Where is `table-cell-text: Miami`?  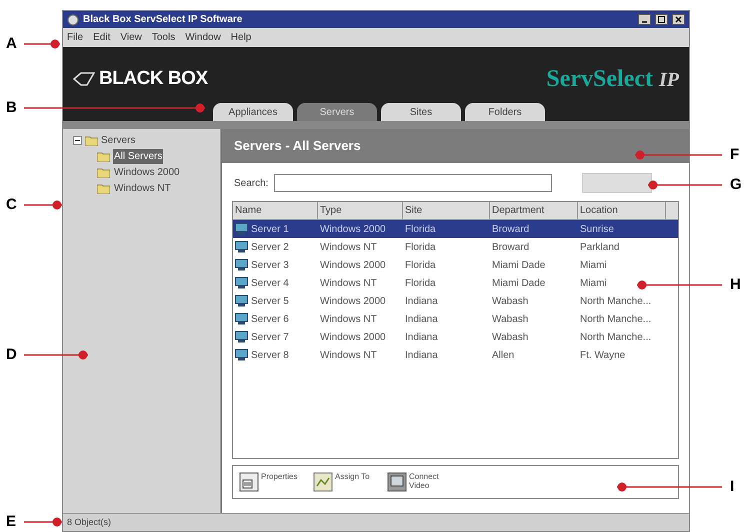 table-cell-text: Miami is located at coordinates (593, 265).